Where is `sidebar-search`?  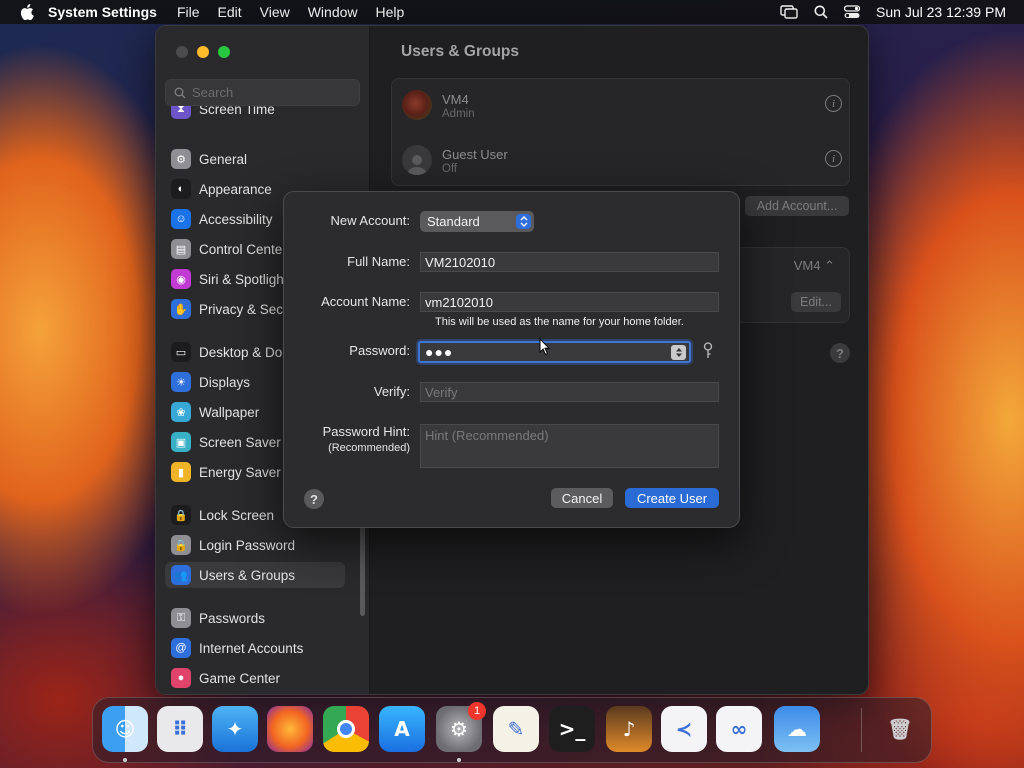
sidebar-search is located at coordinates (262, 92).